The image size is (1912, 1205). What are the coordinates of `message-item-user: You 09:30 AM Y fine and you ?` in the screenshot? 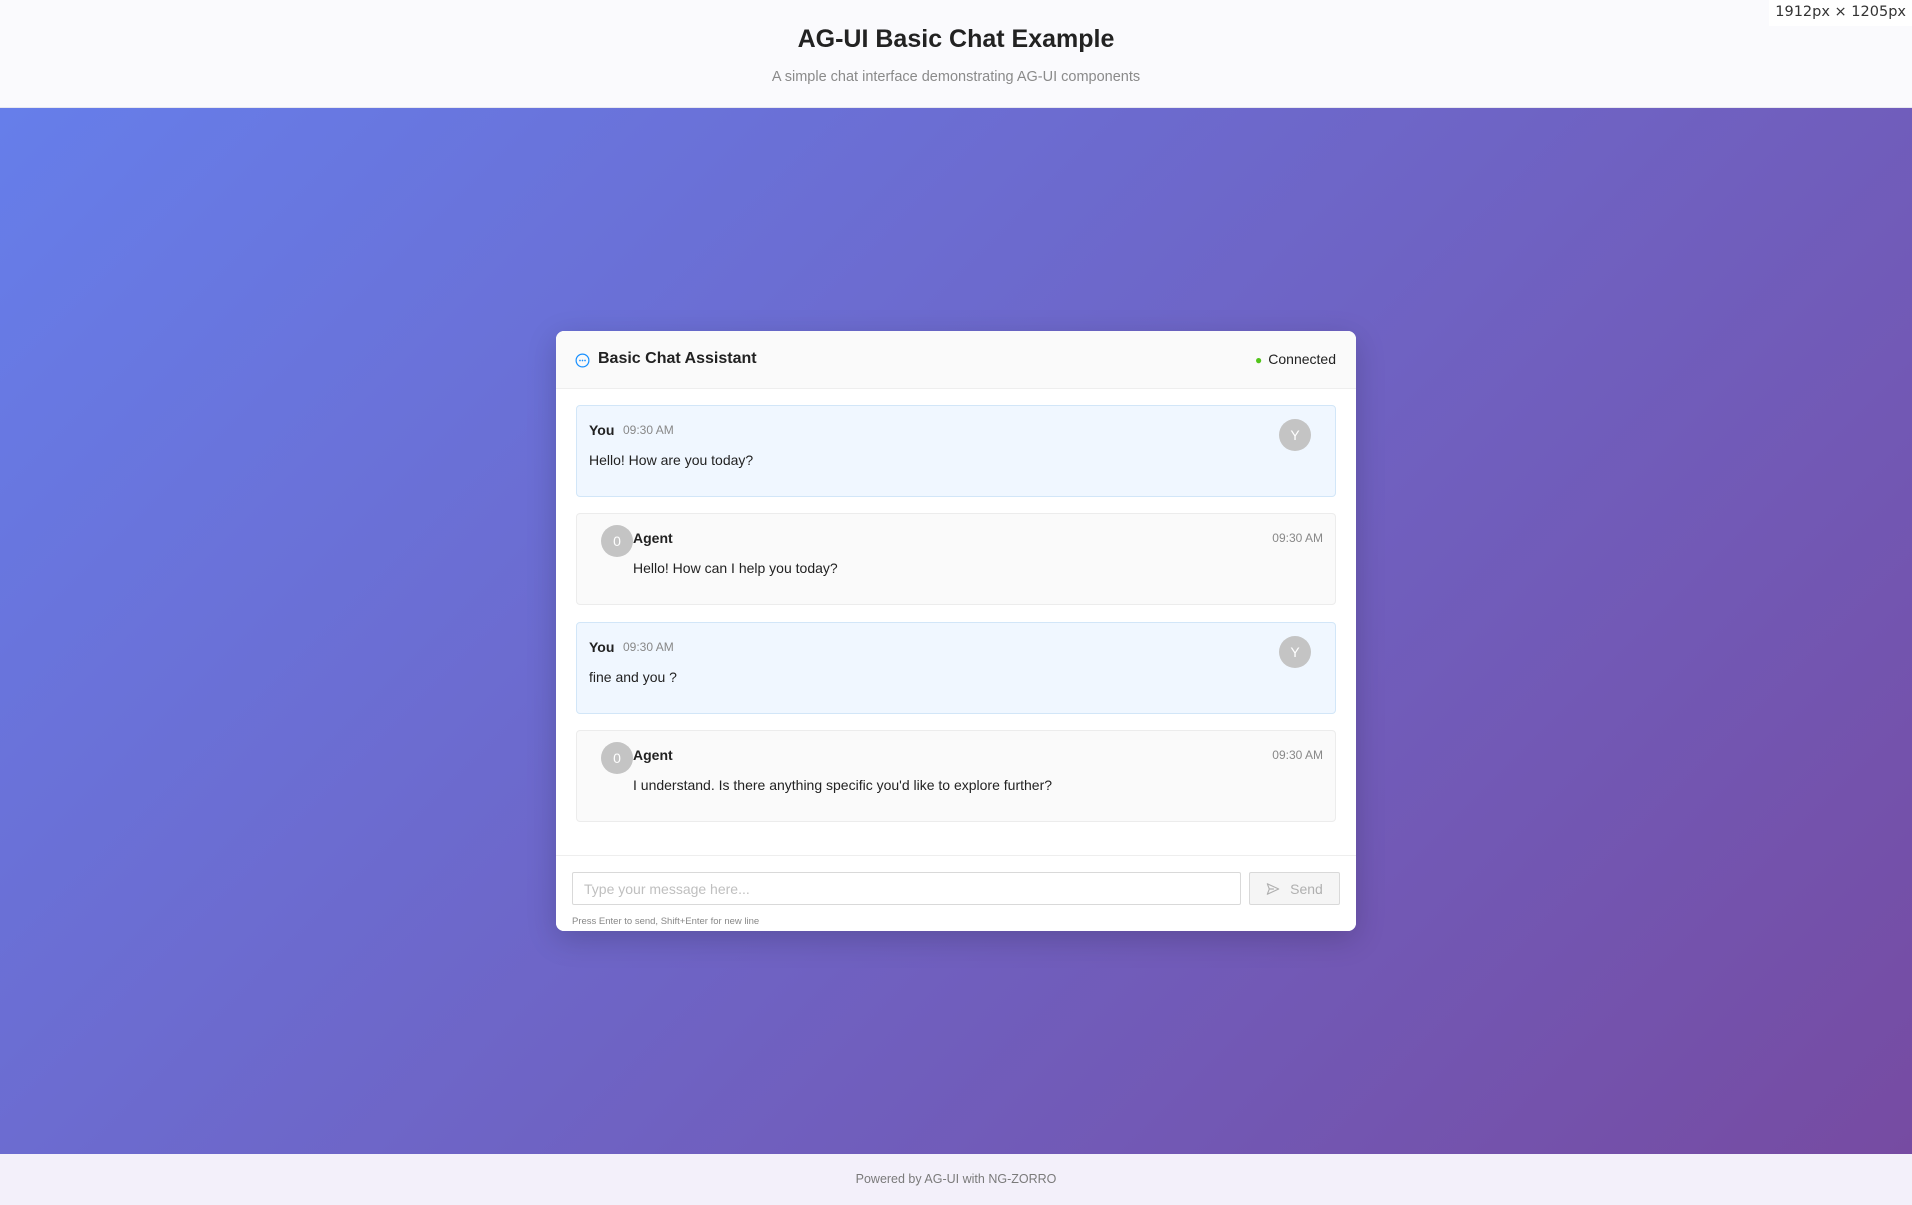 It's located at (956, 668).